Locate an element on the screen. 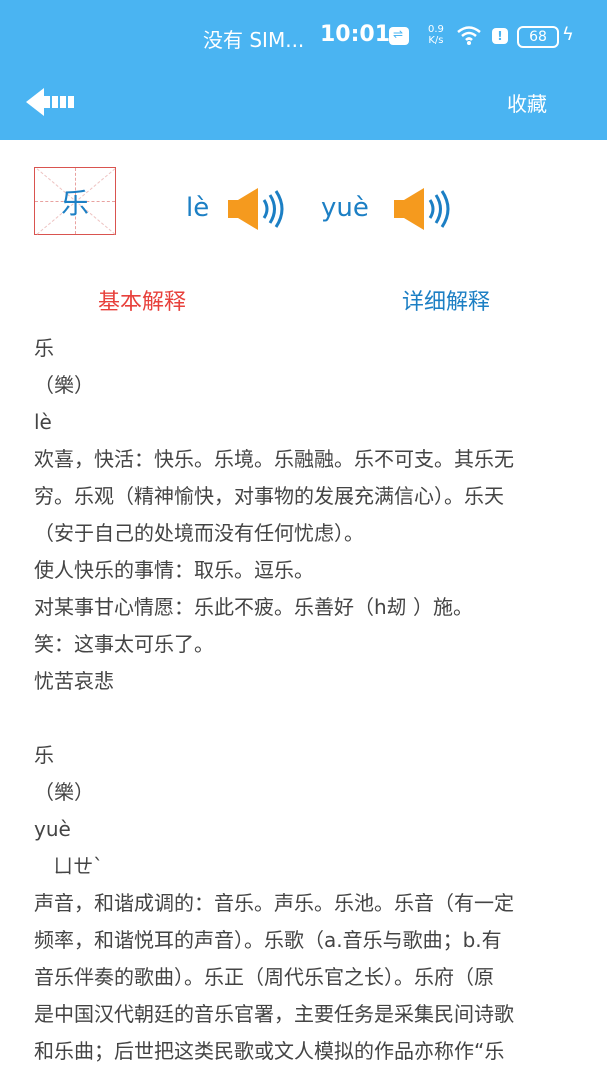 This screenshot has width=607, height=1080. network-speed: 0.9 K/s is located at coordinates (436, 35).